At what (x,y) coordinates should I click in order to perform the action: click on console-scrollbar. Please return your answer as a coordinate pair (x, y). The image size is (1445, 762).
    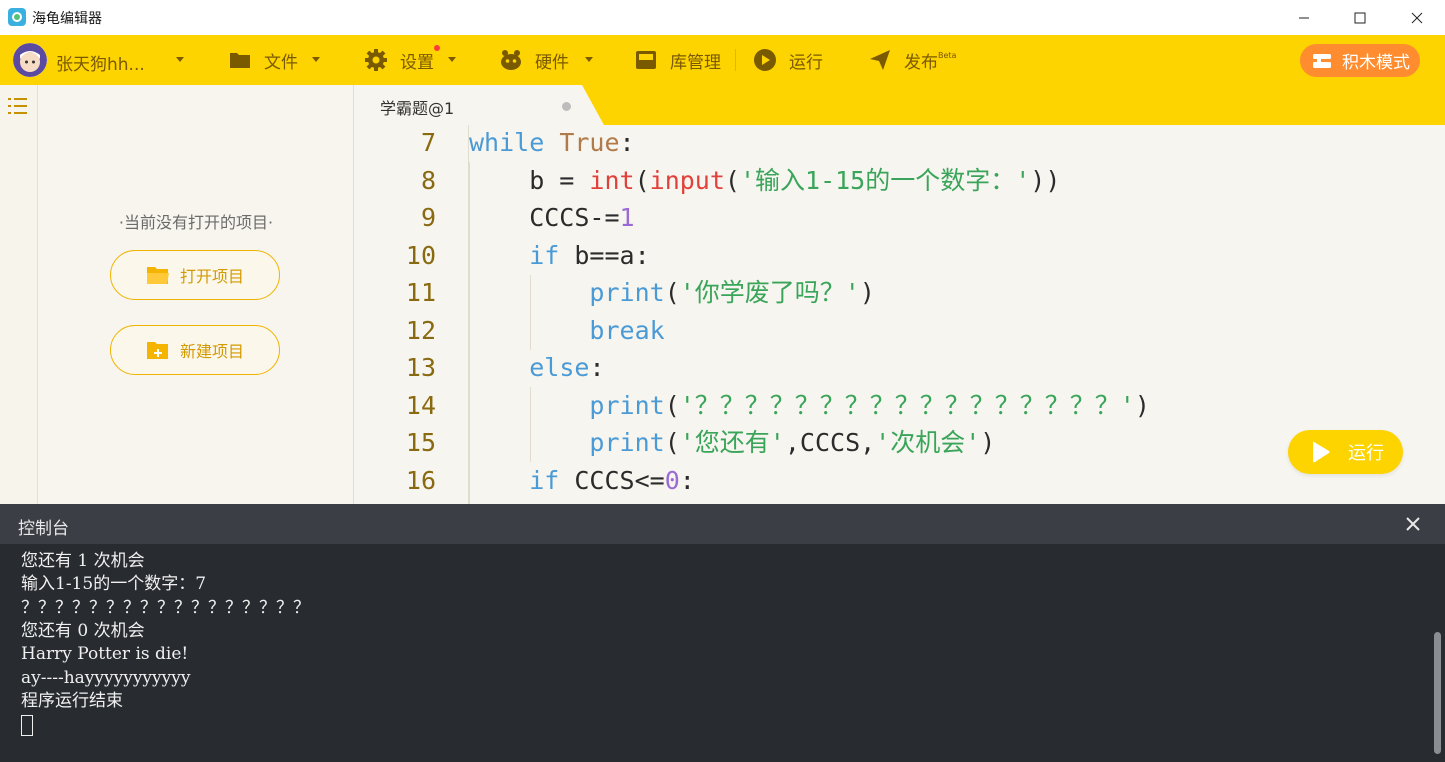
    Looking at the image, I should click on (1437, 693).